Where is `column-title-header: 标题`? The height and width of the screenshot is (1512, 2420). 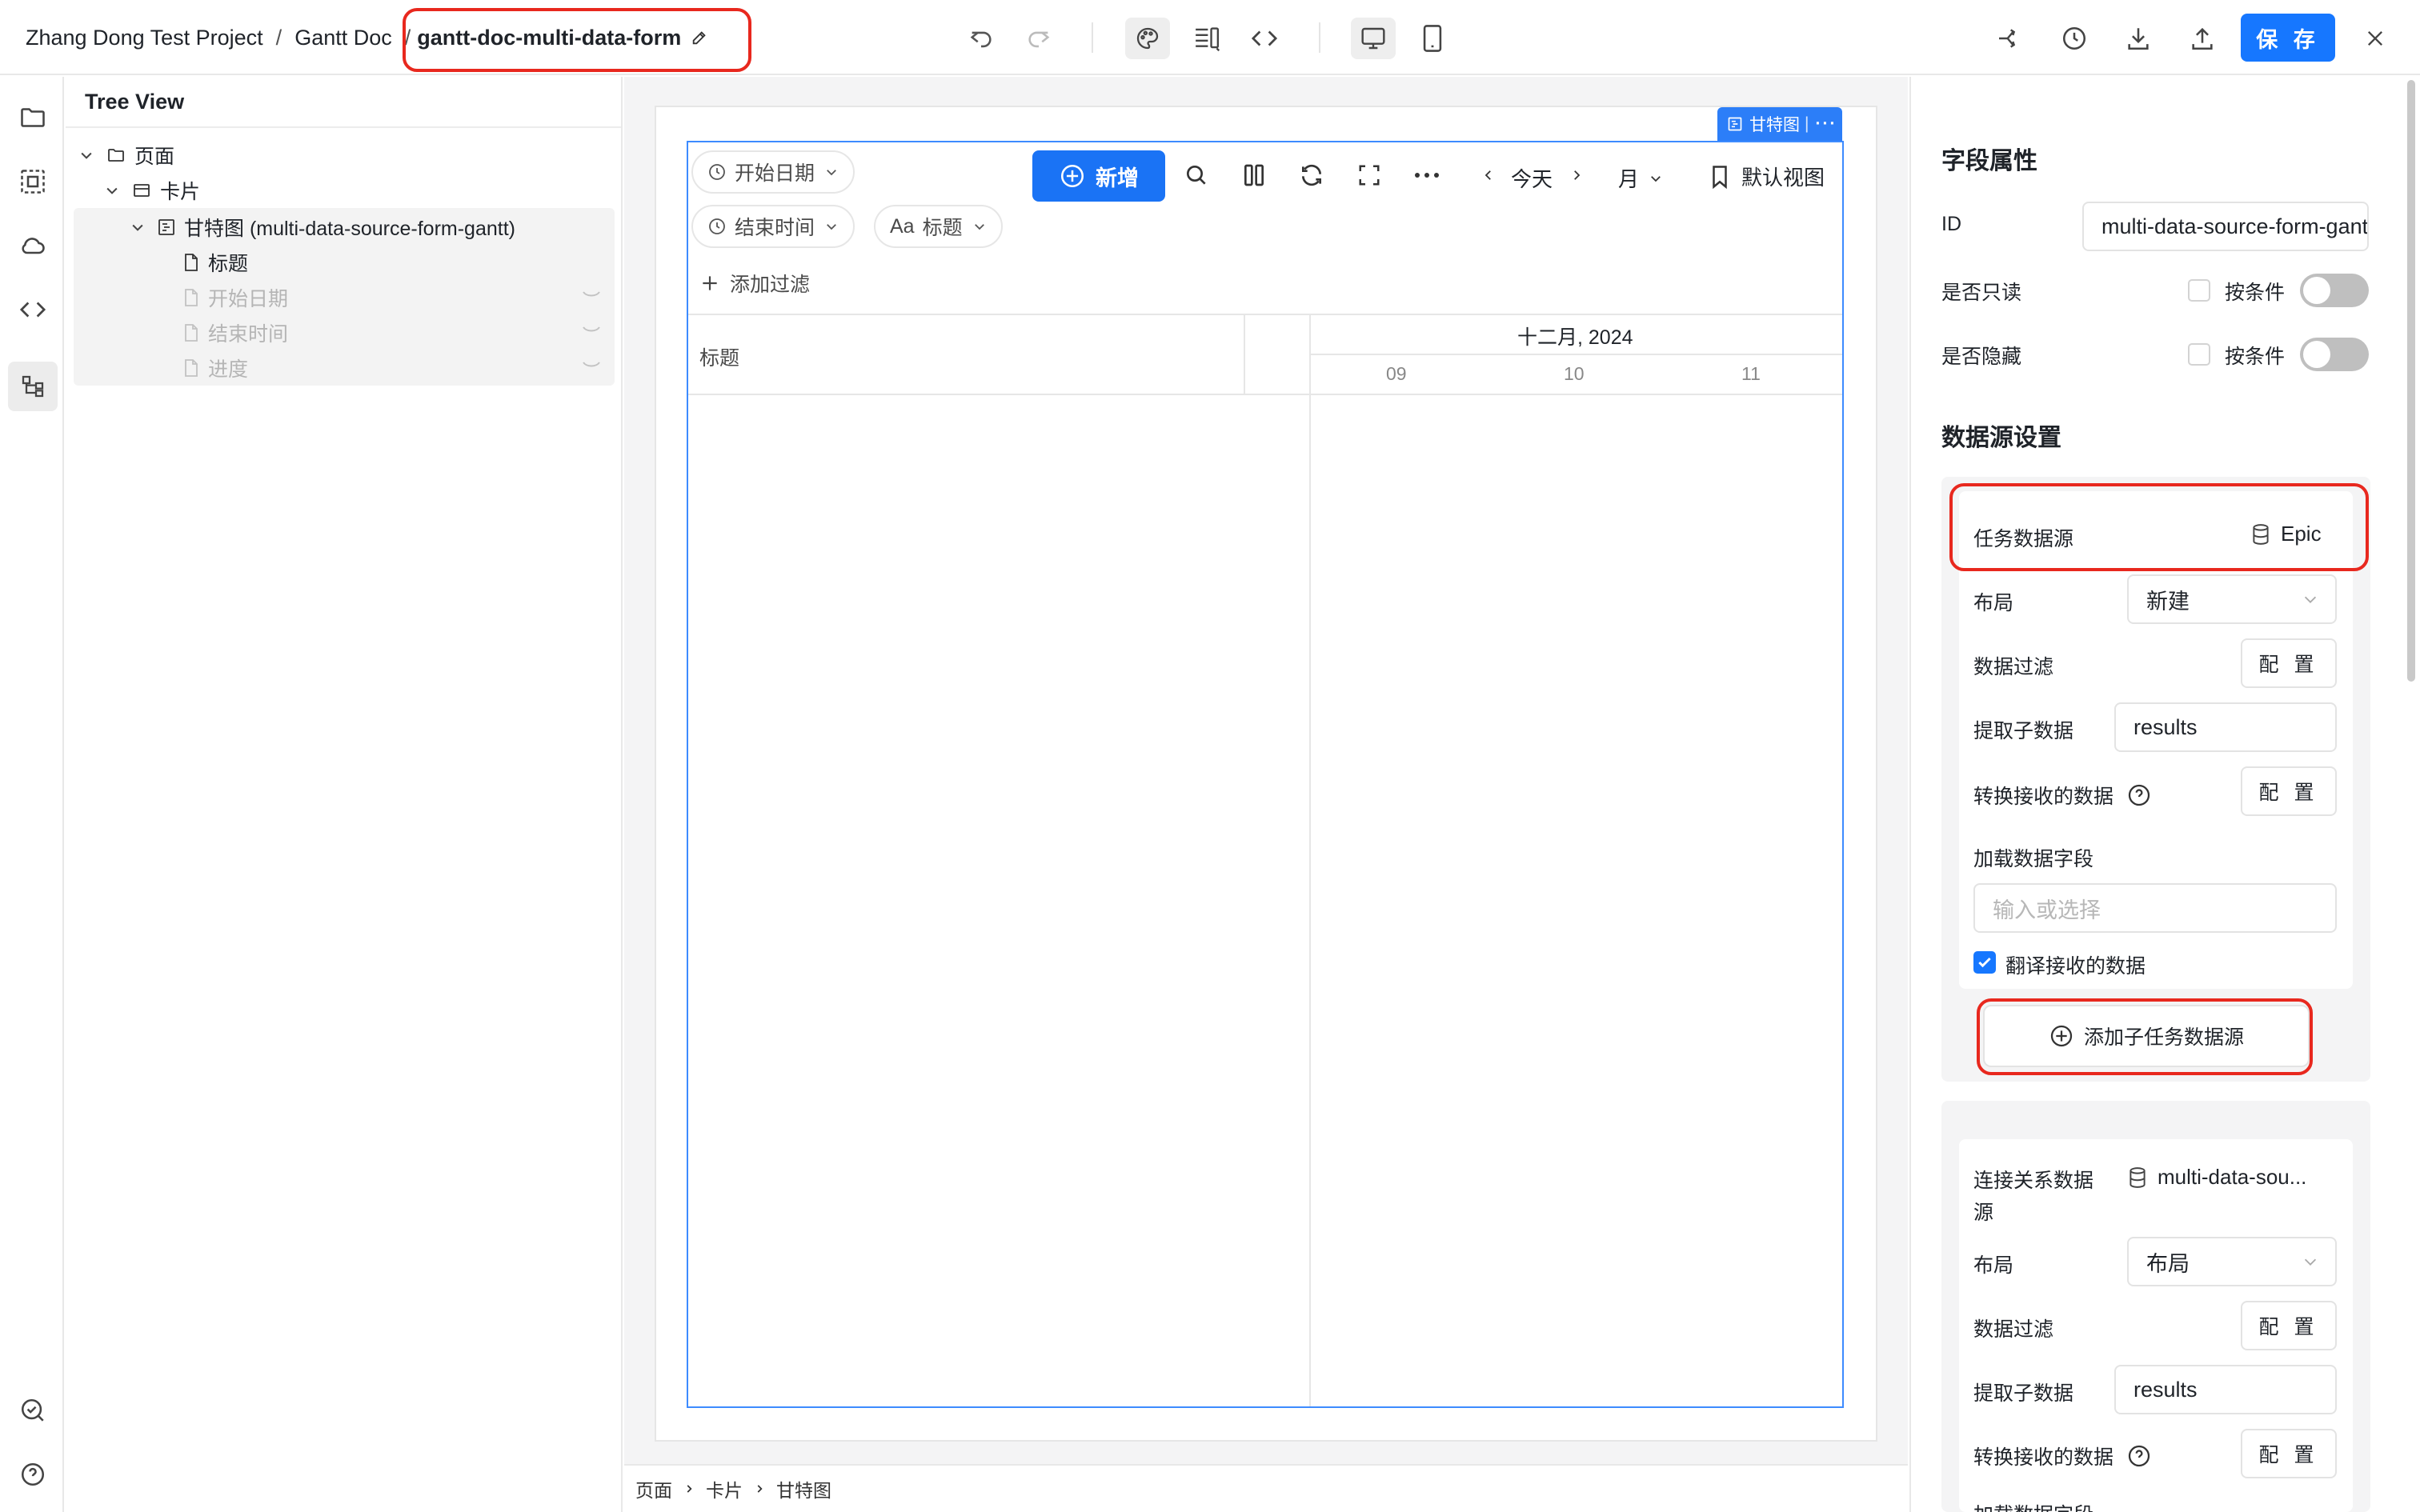
column-title-header: 标题 is located at coordinates (719, 356).